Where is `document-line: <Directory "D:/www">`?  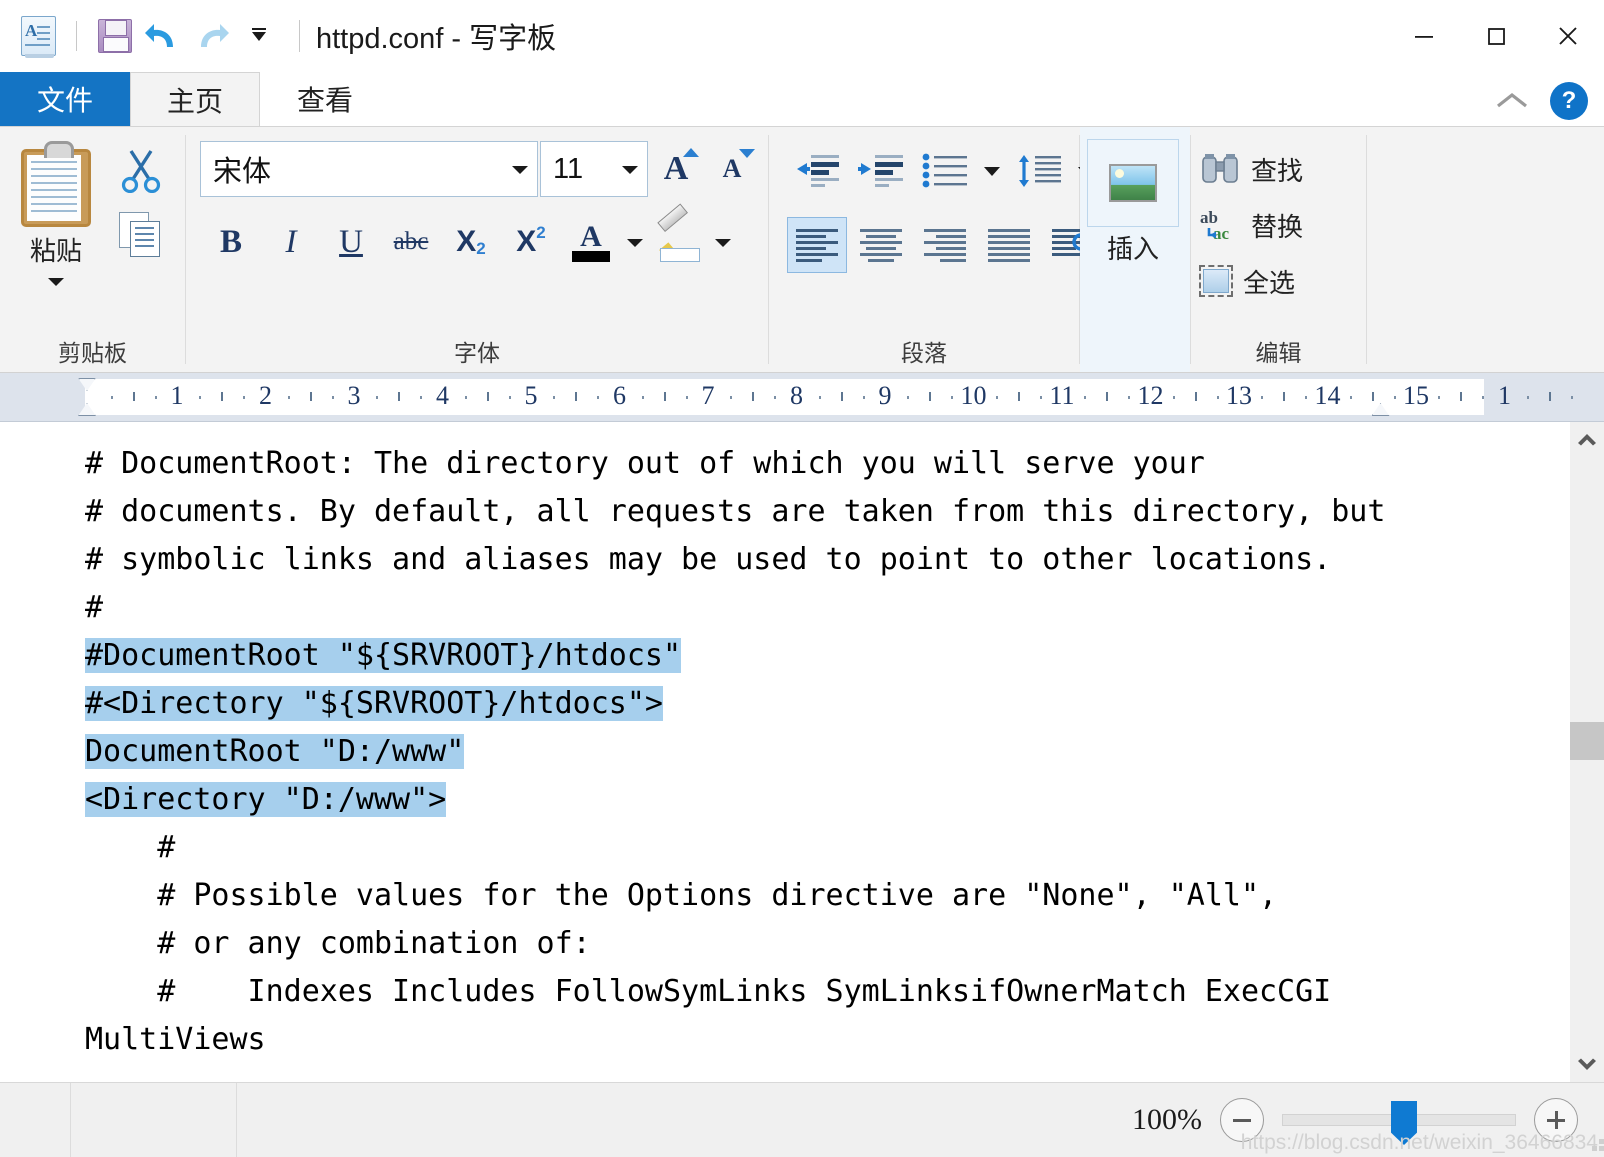 document-line: <Directory "D:/www"> is located at coordinates (785, 800).